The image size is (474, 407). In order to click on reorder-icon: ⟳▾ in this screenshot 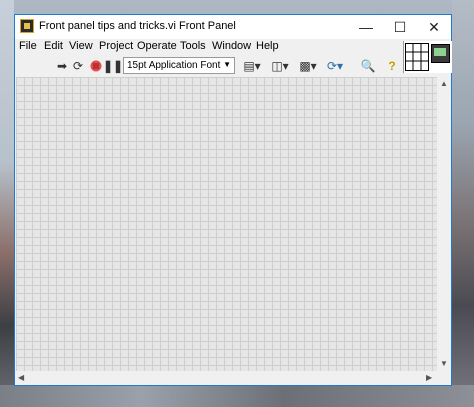, I will do `click(335, 65)`.